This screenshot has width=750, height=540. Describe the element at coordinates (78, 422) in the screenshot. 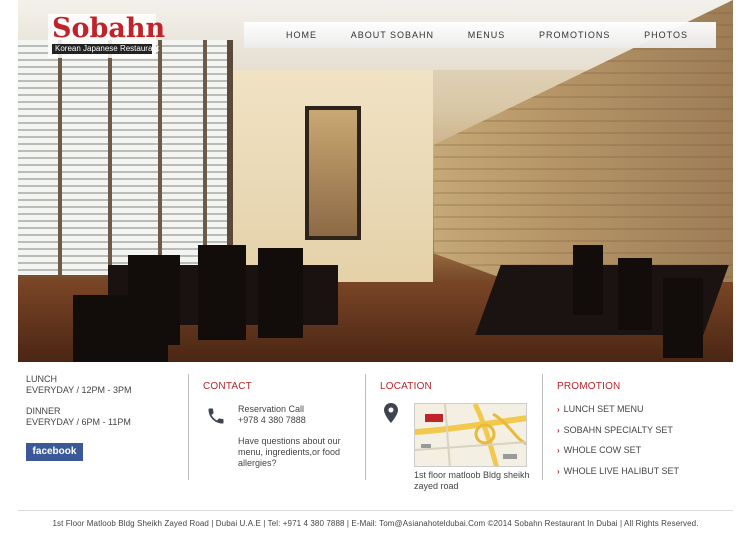

I see `dinner-time: EVERYDAY / 6PM - 11PM` at that location.